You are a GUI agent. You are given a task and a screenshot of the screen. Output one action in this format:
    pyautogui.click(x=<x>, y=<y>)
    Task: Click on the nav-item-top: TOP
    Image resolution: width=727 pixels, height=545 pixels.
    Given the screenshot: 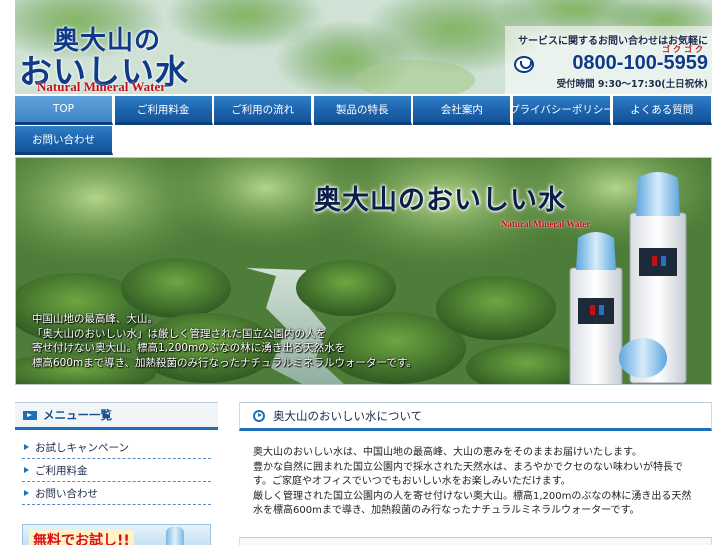 What is the action you would take?
    pyautogui.click(x=64, y=110)
    